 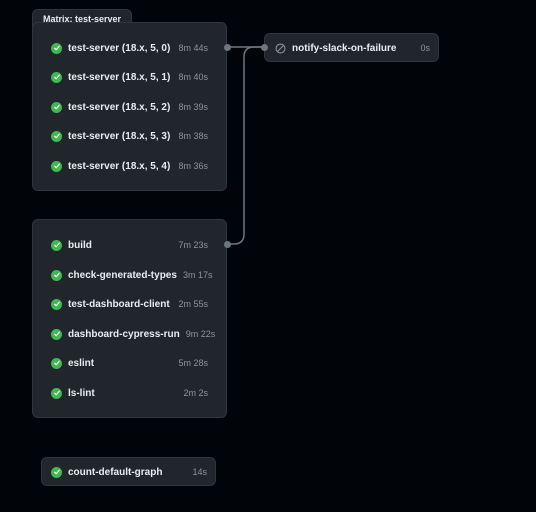 What do you see at coordinates (246, 145) in the screenshot?
I see `edge-build-to-notify` at bounding box center [246, 145].